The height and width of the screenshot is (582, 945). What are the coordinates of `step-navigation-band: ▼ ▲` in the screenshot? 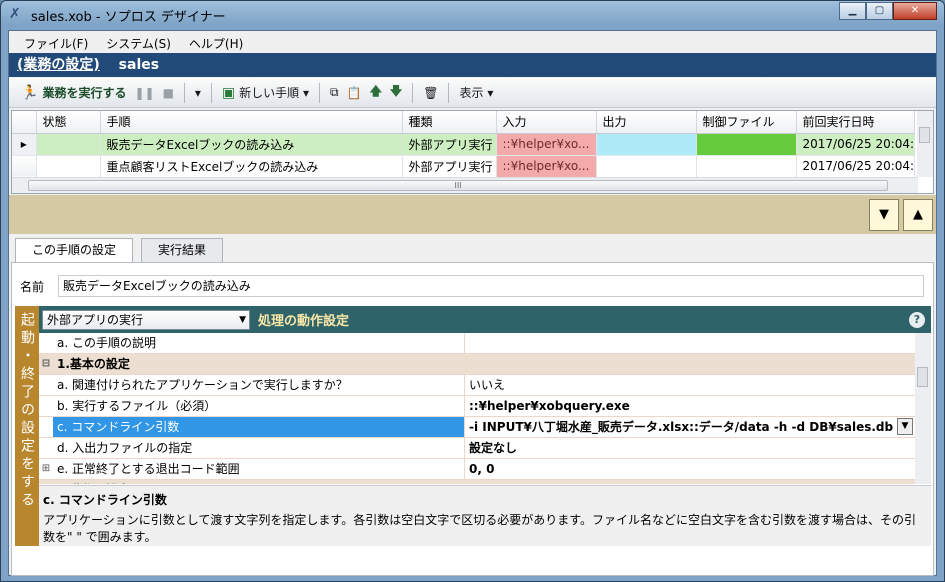 It's located at (472, 214).